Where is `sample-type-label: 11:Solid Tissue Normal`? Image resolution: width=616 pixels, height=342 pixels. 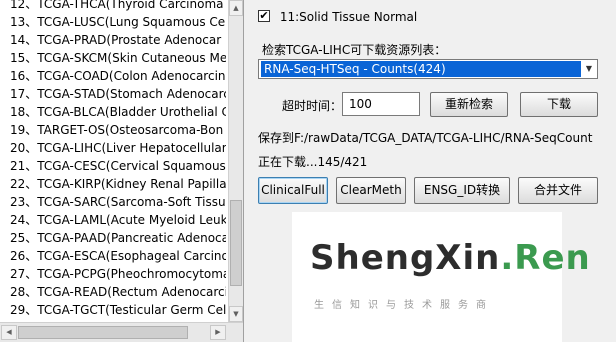
sample-type-label: 11:Solid Tissue Normal is located at coordinates (348, 16).